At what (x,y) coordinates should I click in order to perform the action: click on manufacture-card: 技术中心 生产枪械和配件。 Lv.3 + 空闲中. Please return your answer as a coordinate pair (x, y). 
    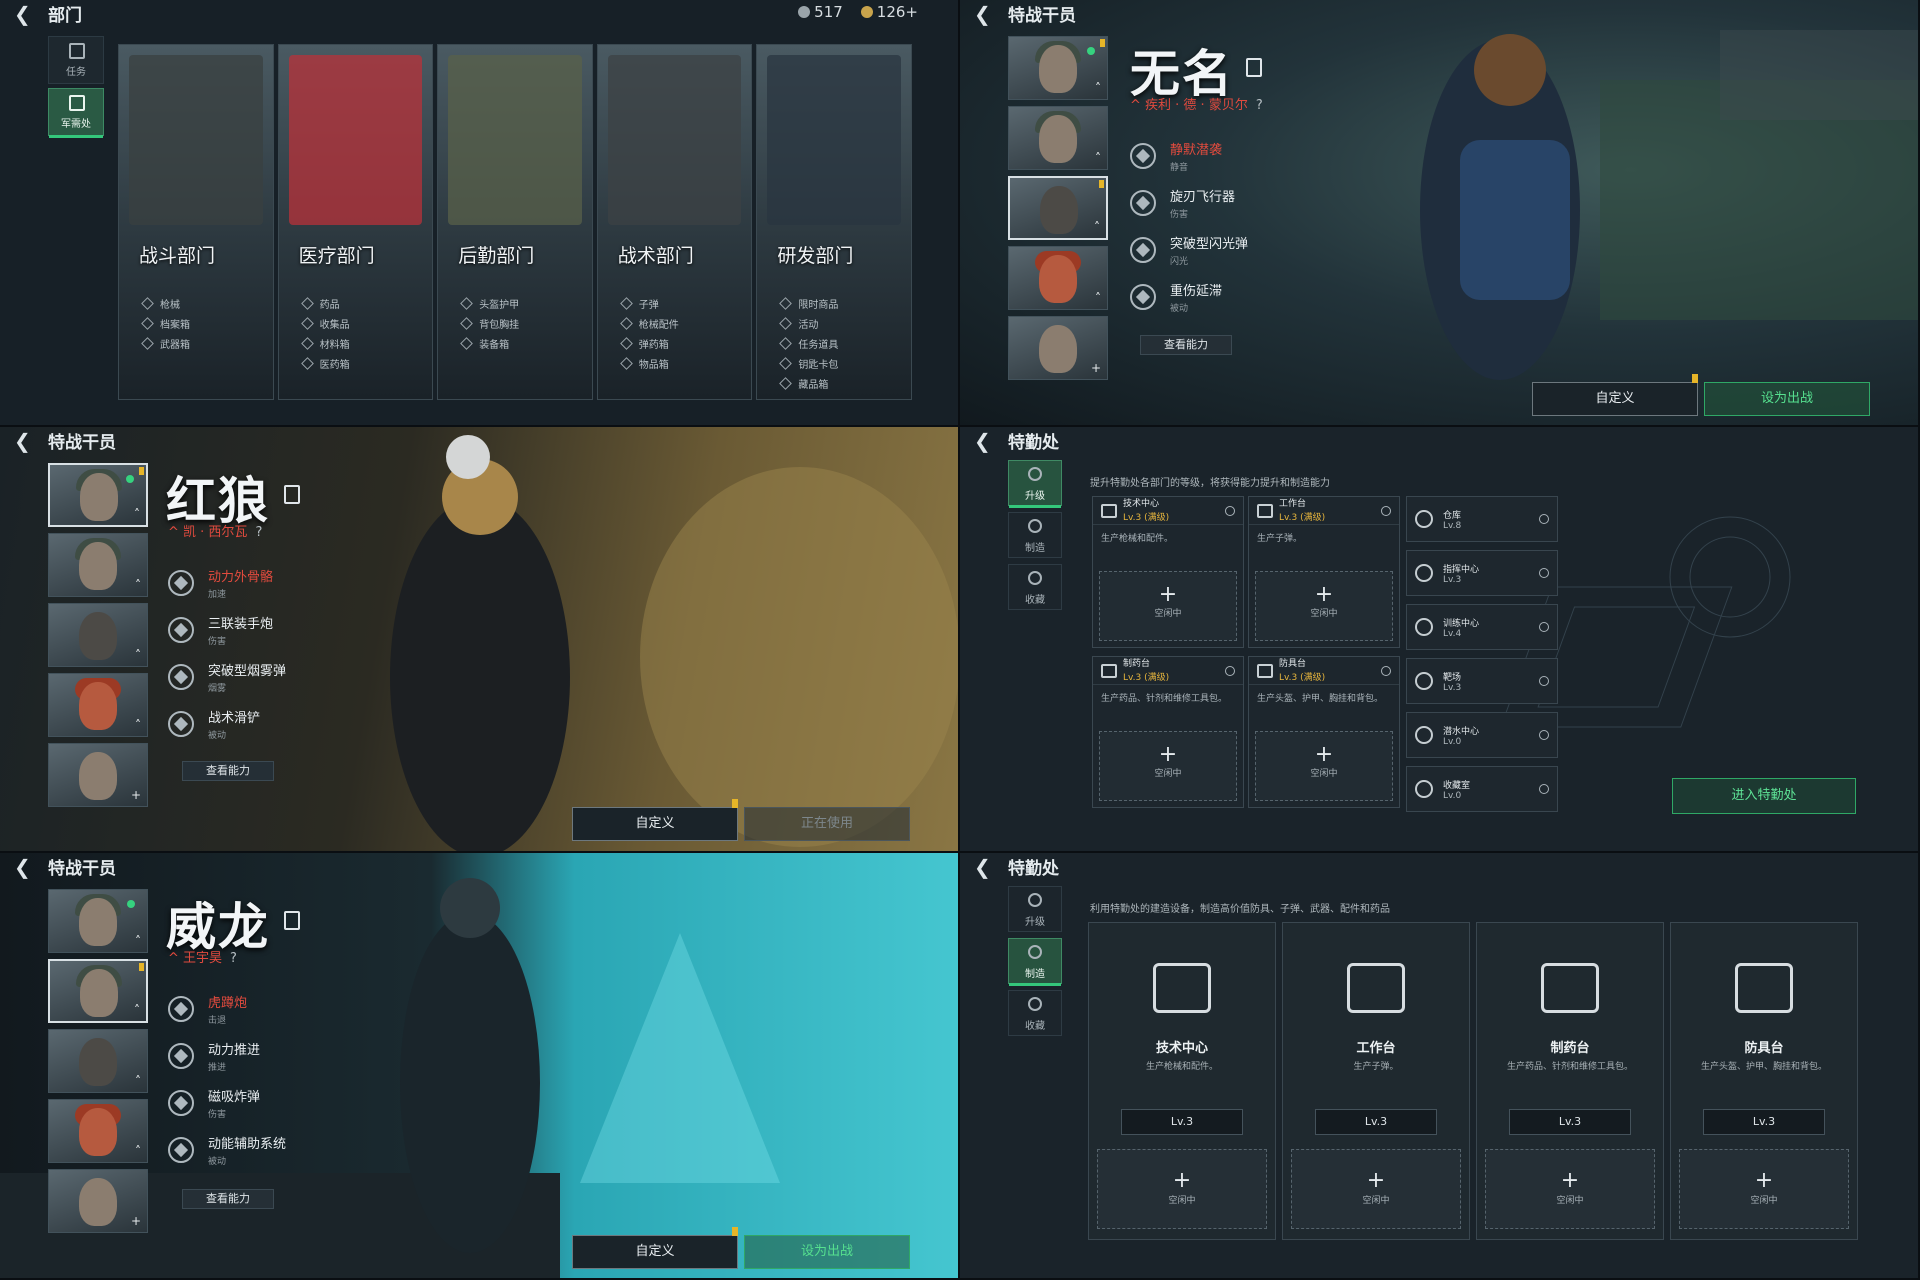
    Looking at the image, I should click on (1182, 1081).